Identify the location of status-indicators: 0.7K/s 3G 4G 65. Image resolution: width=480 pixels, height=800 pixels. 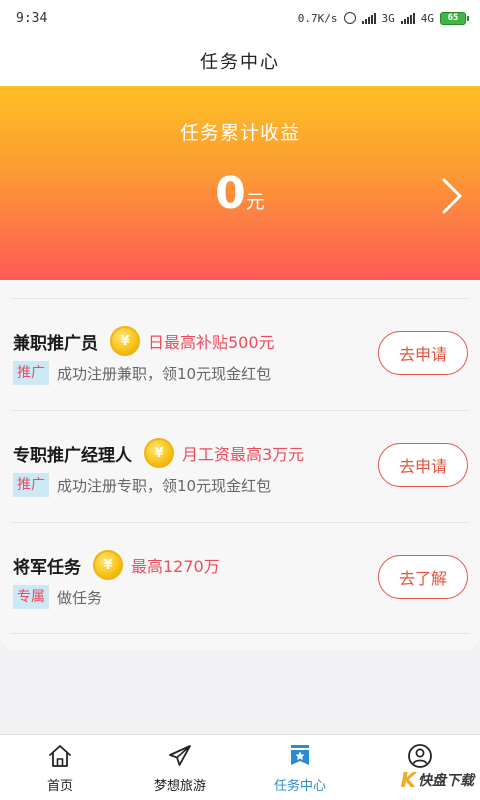
(383, 18).